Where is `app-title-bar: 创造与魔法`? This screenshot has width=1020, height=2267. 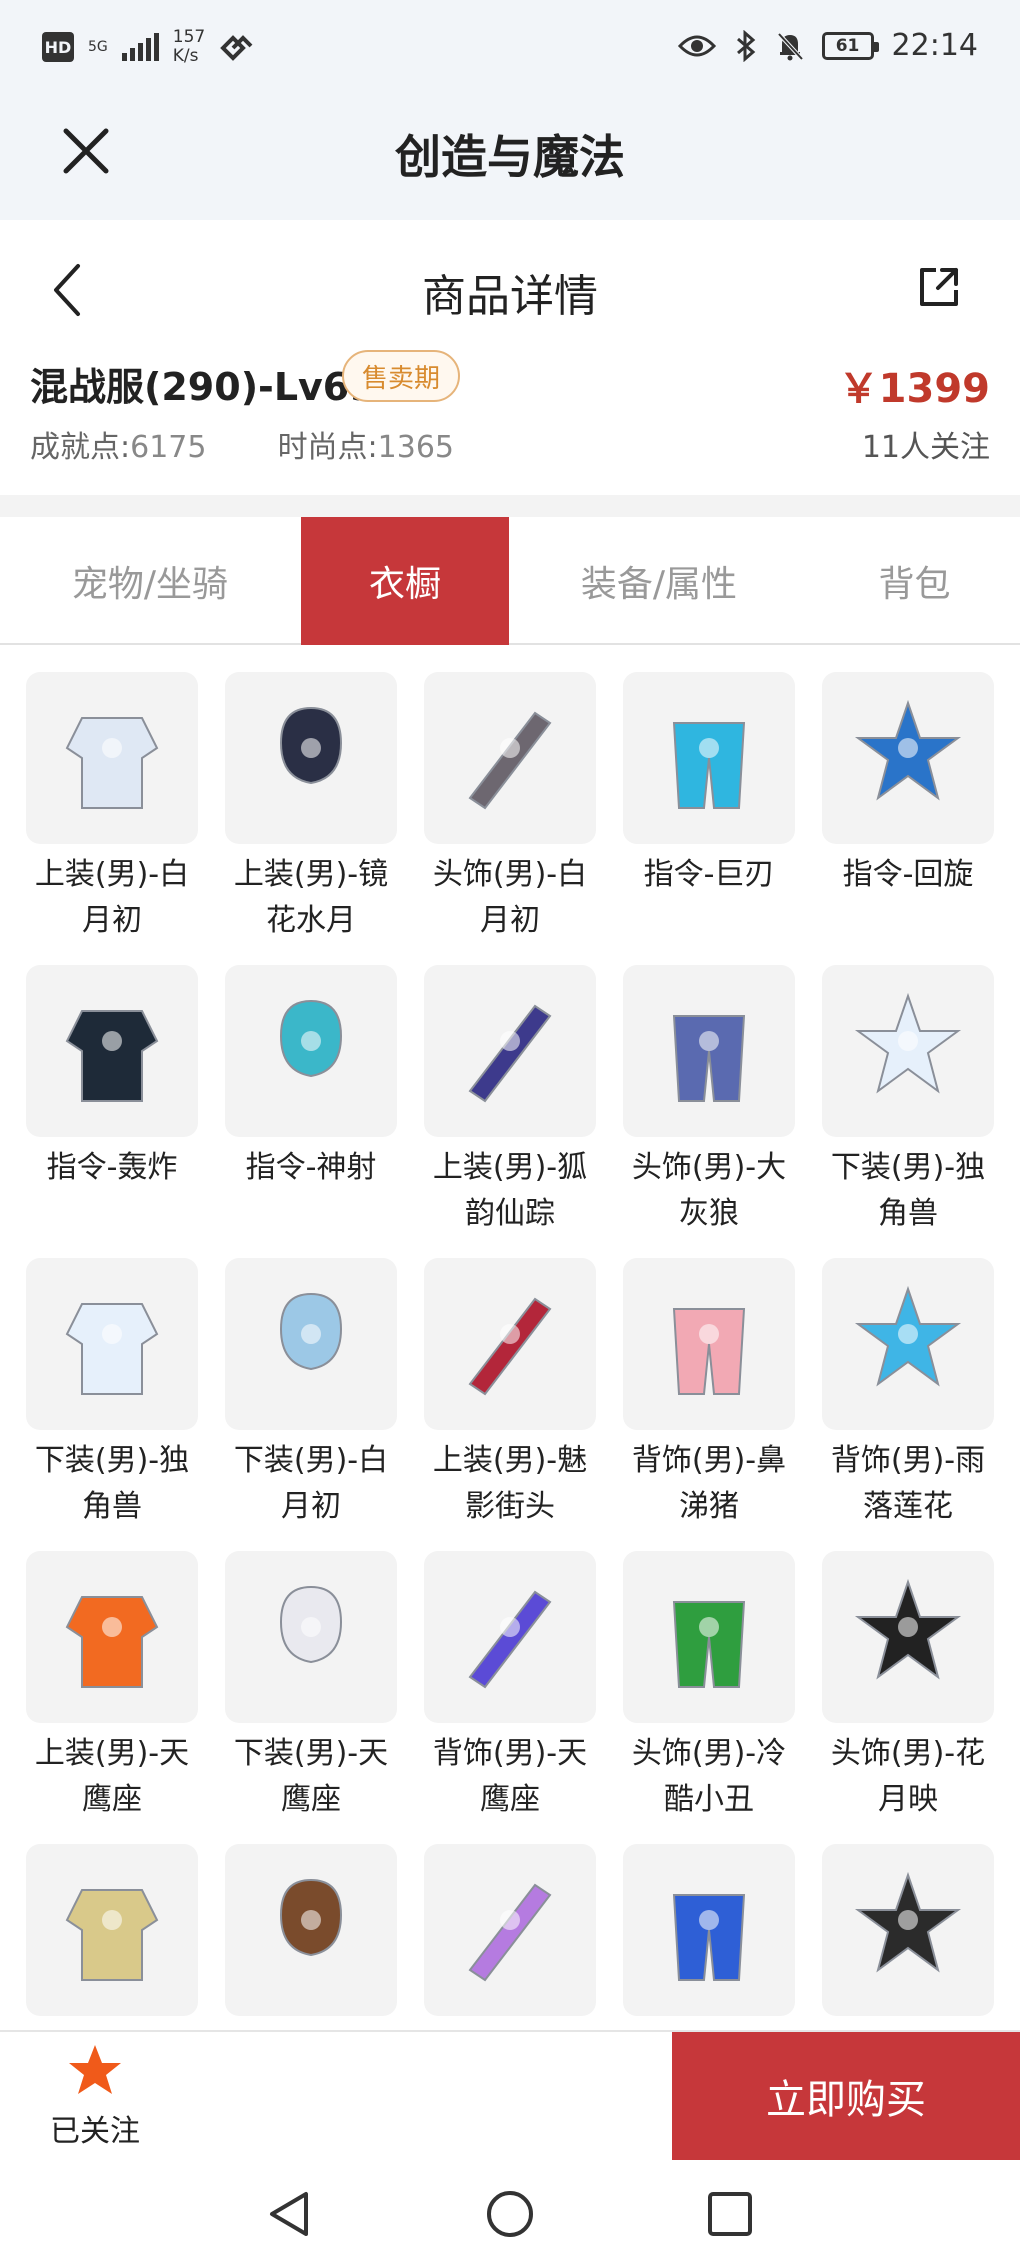 app-title-bar: 创造与魔法 is located at coordinates (510, 157).